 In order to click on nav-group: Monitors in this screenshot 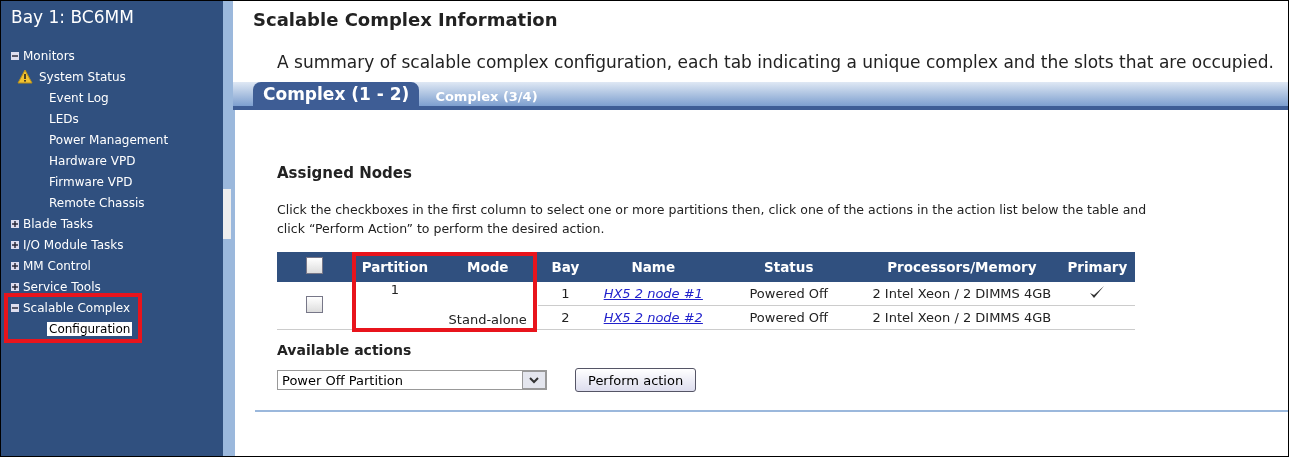, I will do `click(49, 55)`.